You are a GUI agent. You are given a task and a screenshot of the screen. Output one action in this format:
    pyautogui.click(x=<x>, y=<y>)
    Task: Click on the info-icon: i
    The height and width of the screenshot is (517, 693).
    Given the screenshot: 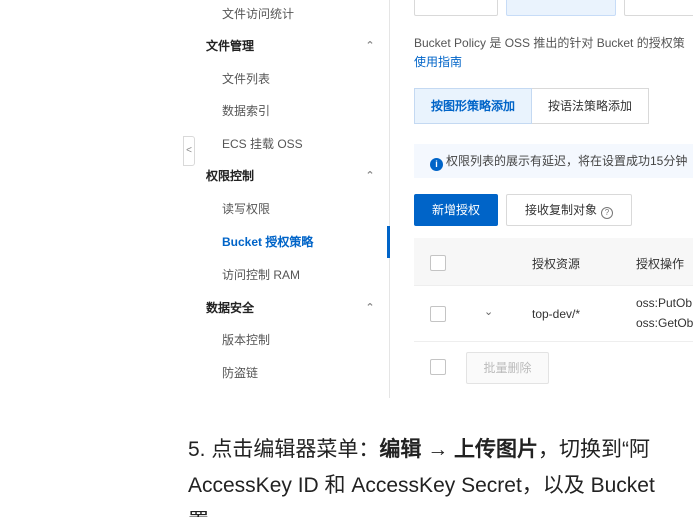 What is the action you would take?
    pyautogui.click(x=436, y=164)
    